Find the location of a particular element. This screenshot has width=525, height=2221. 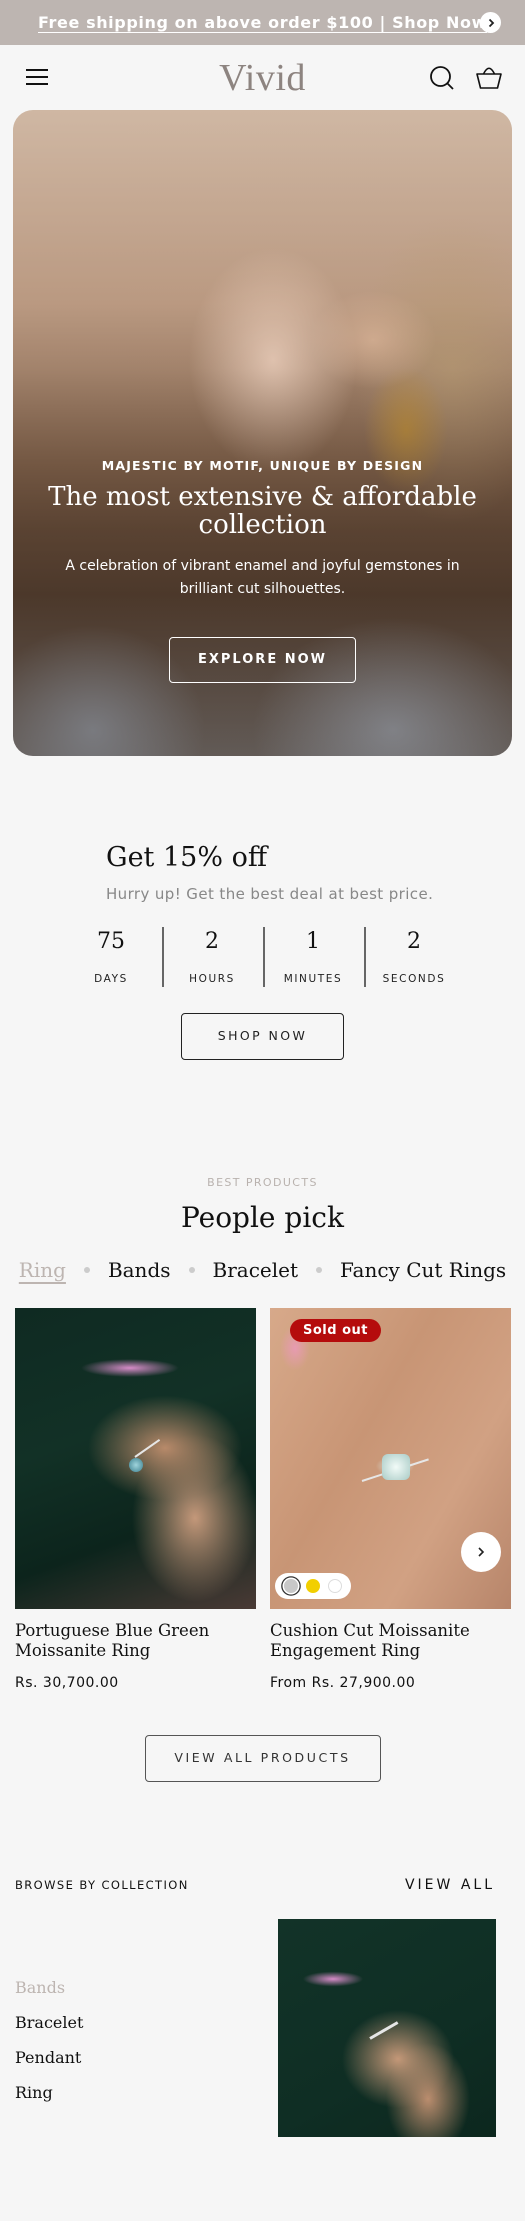

product-name: Cushion Cut Moissanite Engagement Ring is located at coordinates (390, 1641).